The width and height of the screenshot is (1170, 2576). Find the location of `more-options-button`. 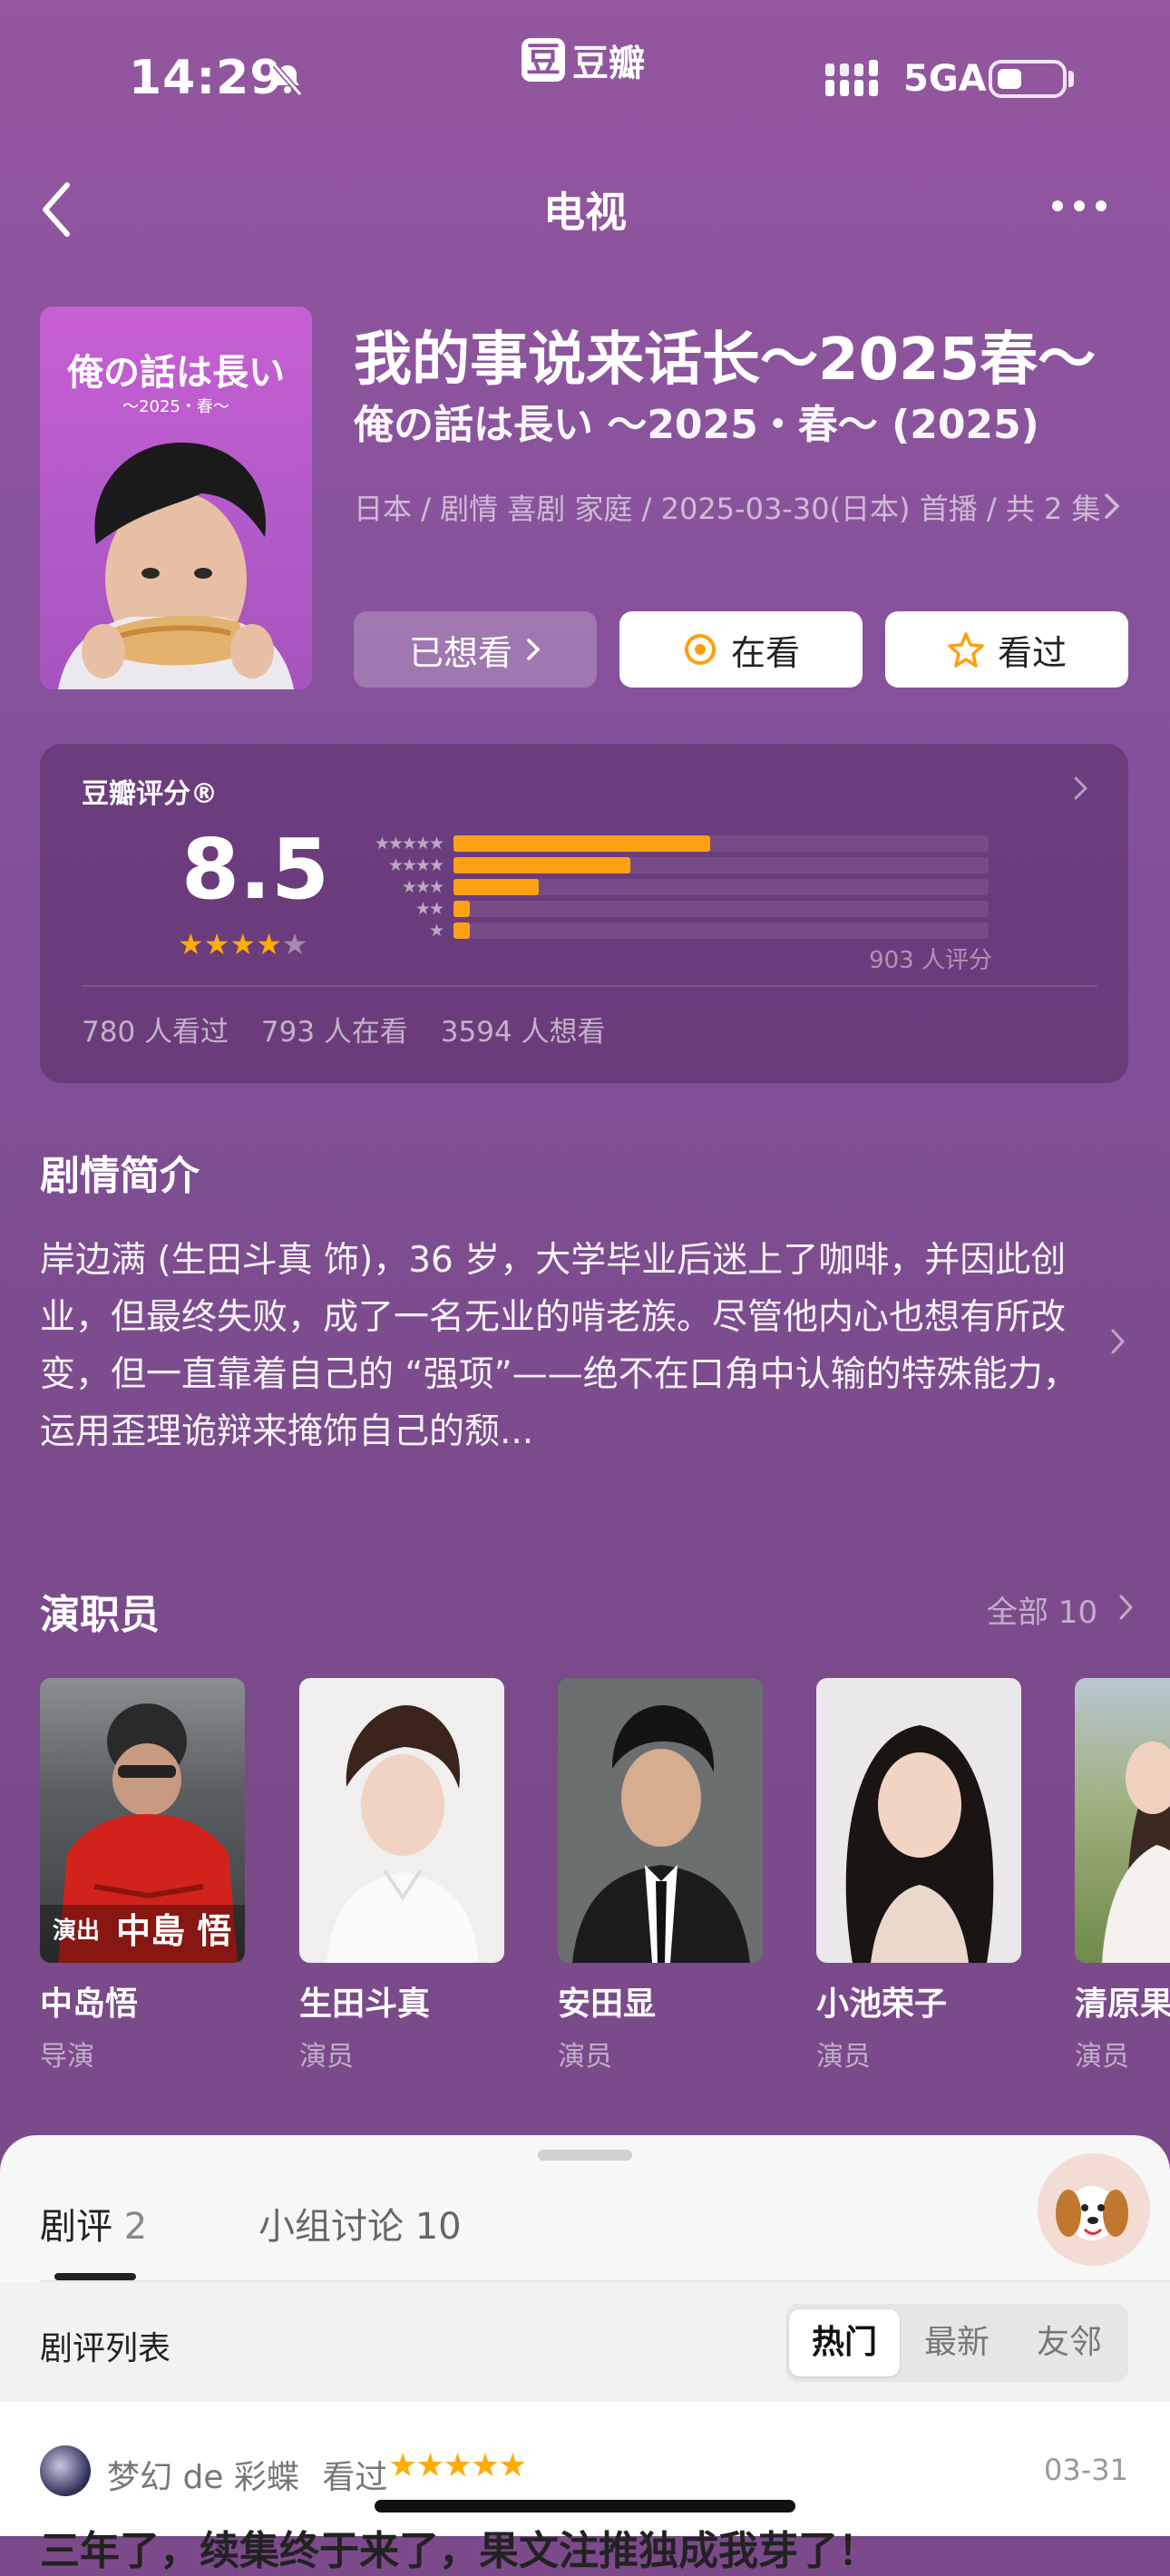

more-options-button is located at coordinates (1088, 206).